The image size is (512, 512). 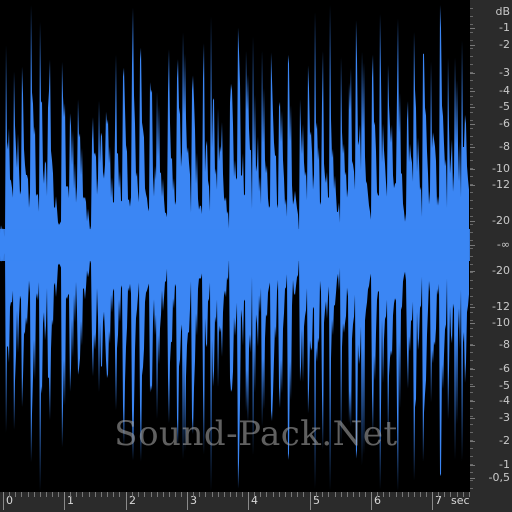 I want to click on db-label-neg4b: -4, so click(x=504, y=400).